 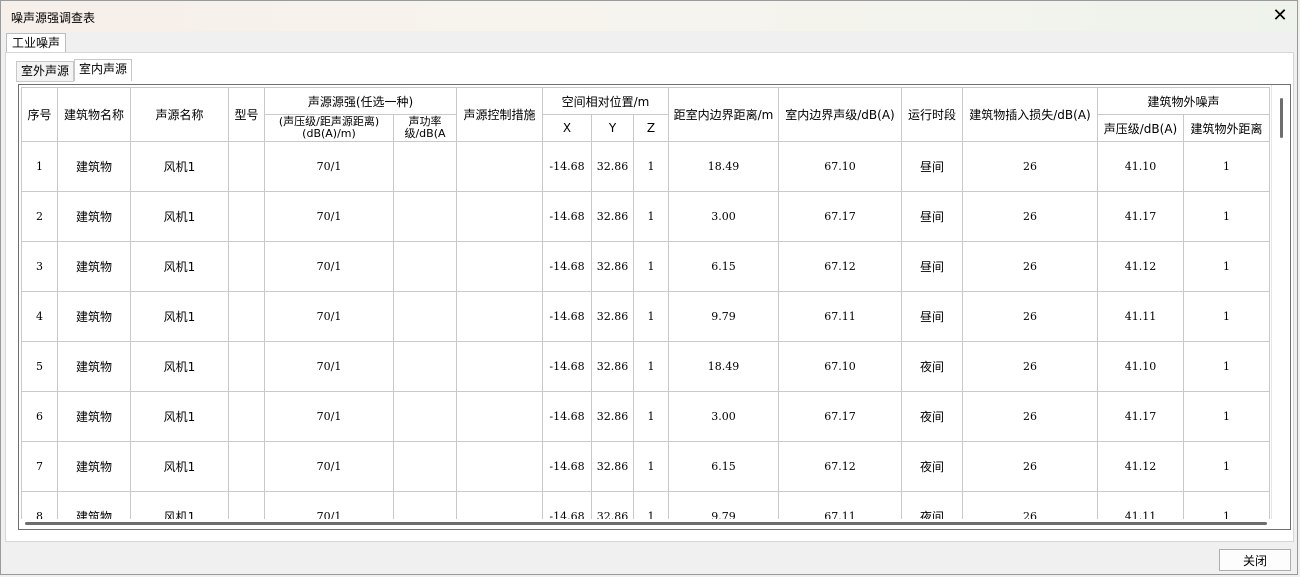 What do you see at coordinates (39, 114) in the screenshot?
I see `header-seq: 序号` at bounding box center [39, 114].